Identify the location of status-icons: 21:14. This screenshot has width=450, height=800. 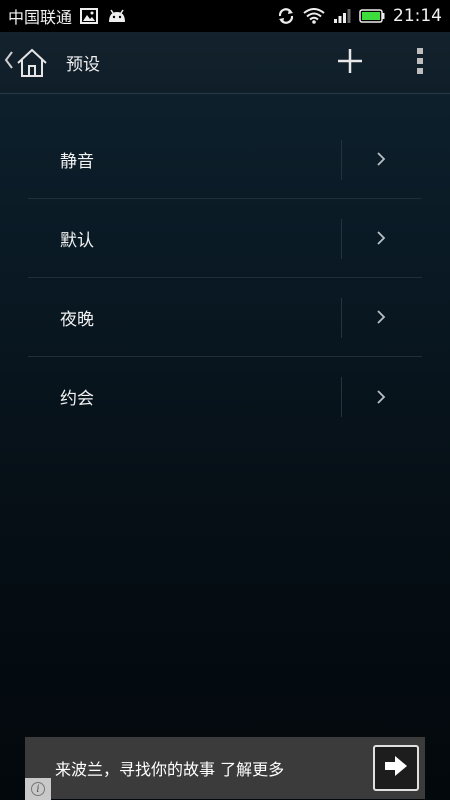
(359, 16).